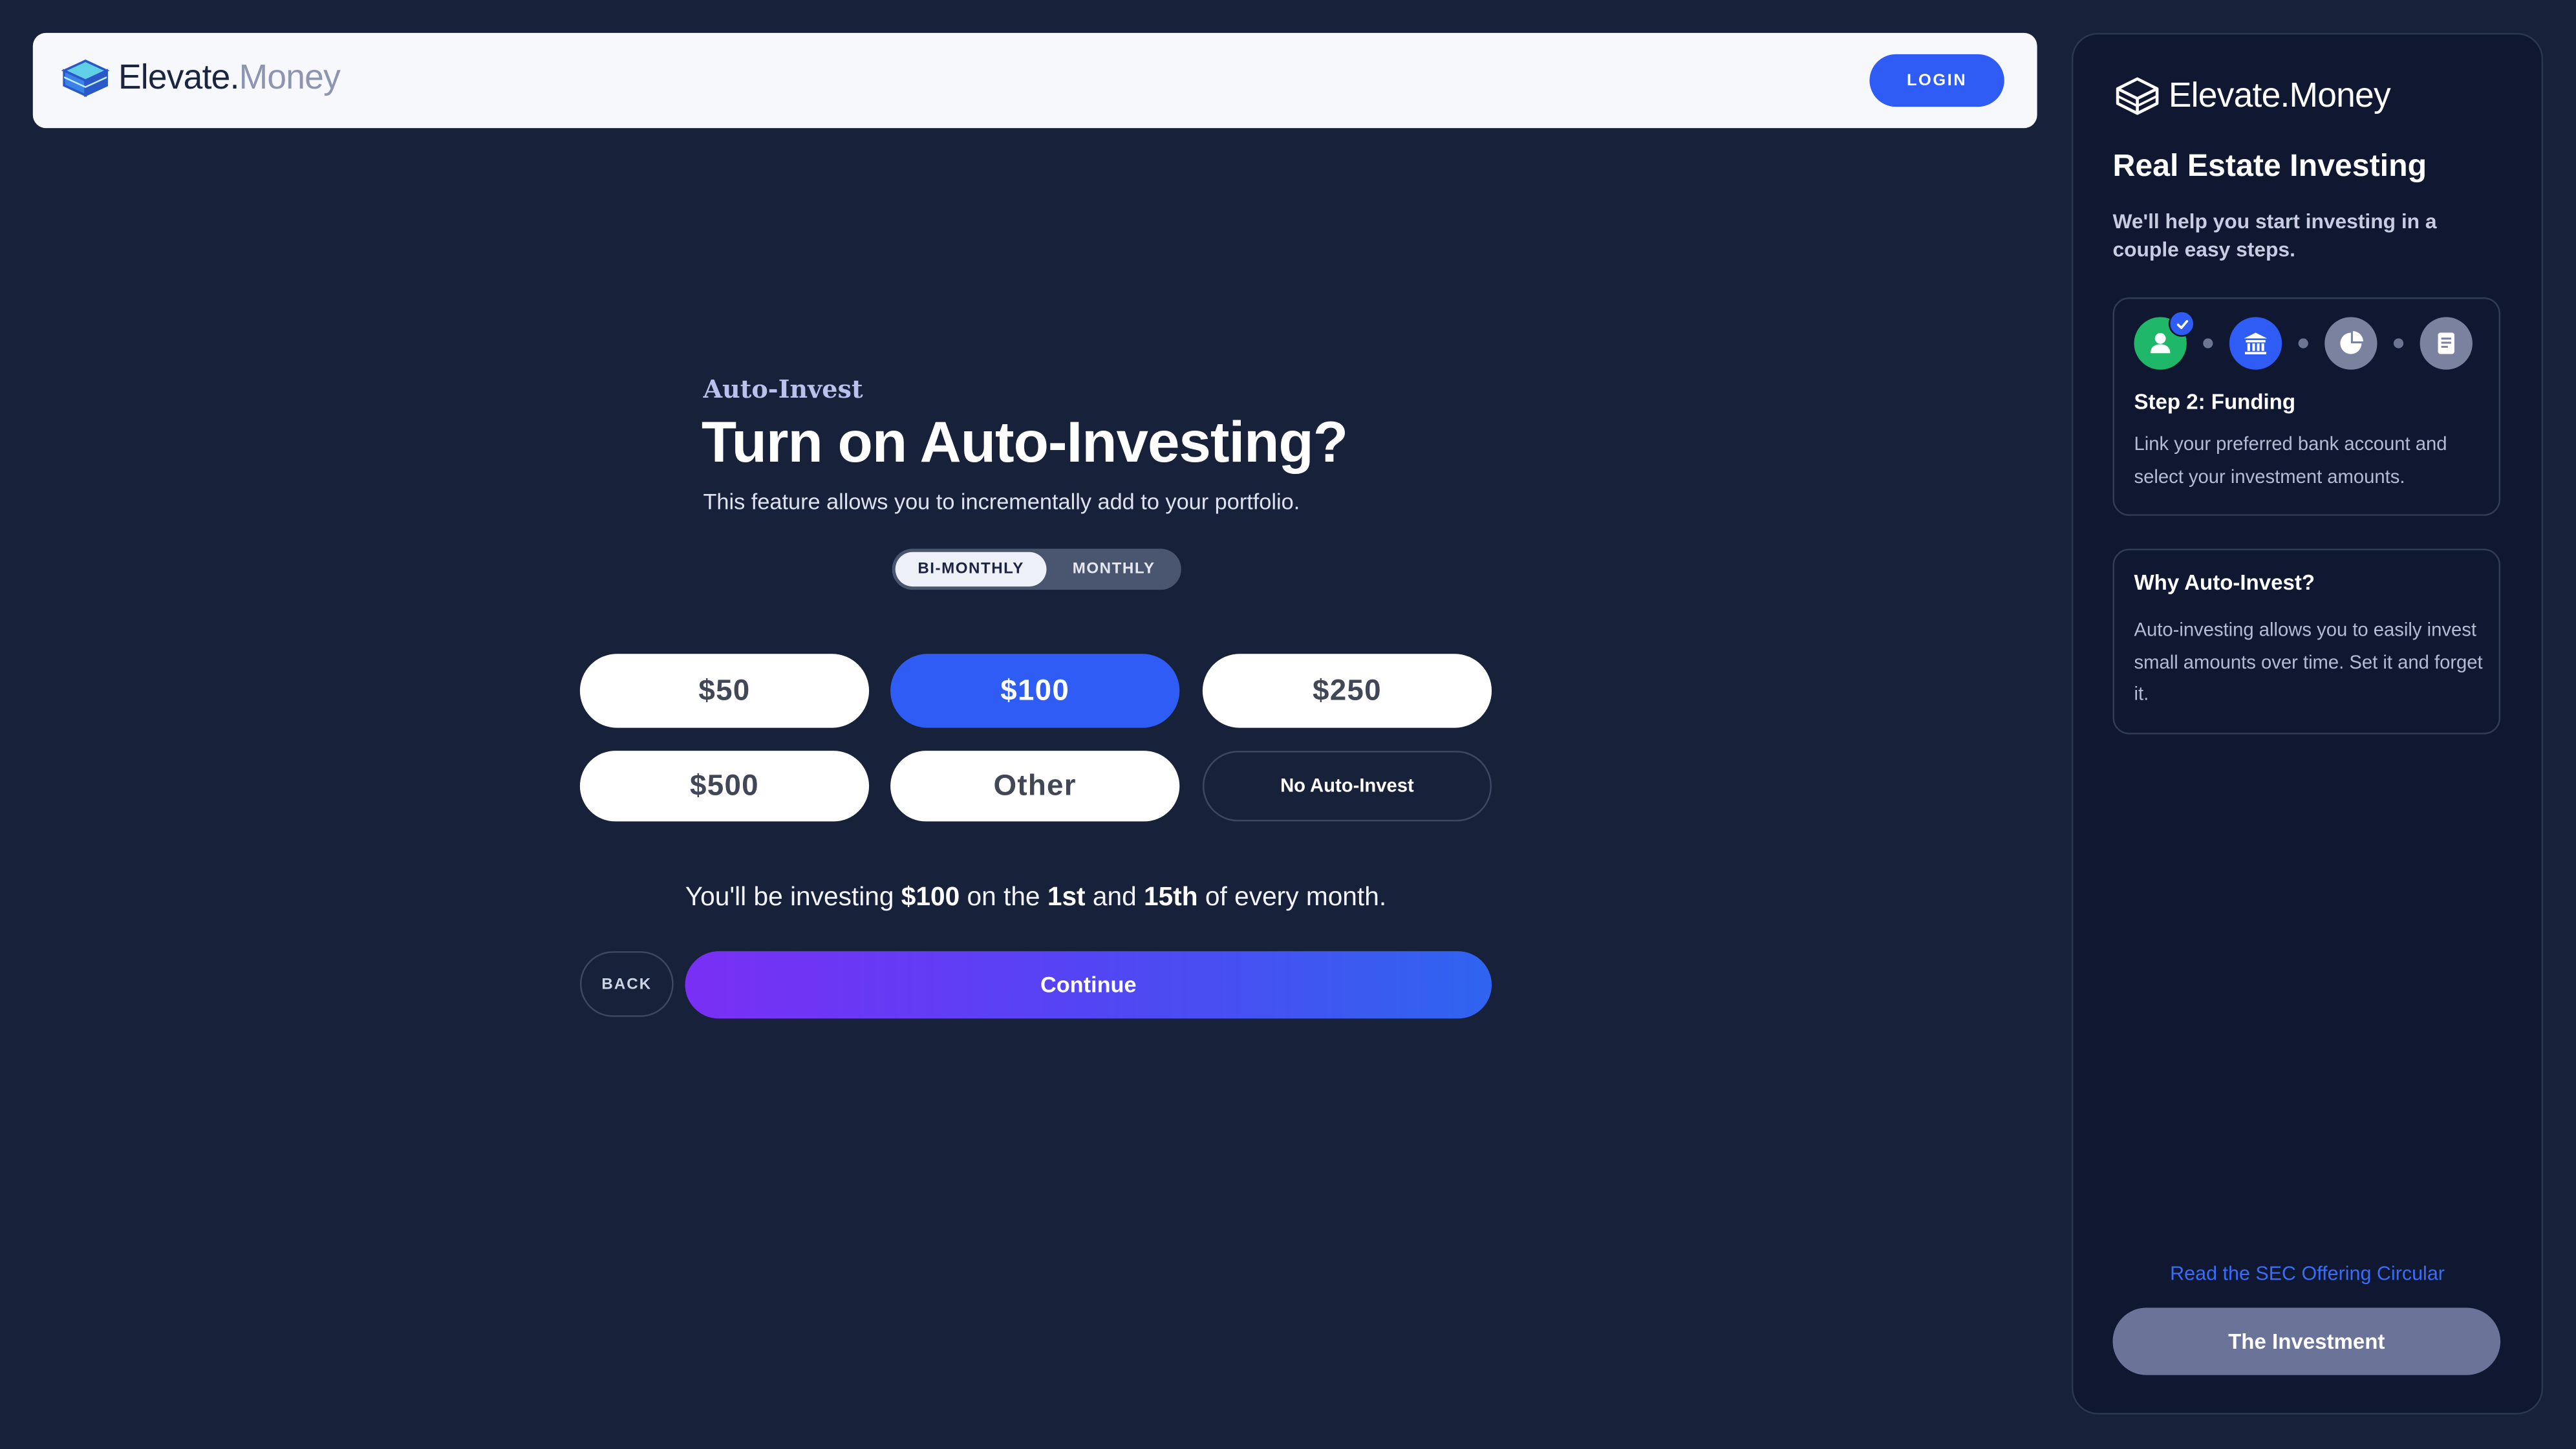 Image resolution: width=2576 pixels, height=1449 pixels. Describe the element at coordinates (793, 897) in the screenshot. I see `summary-prefix: You'll be investing` at that location.